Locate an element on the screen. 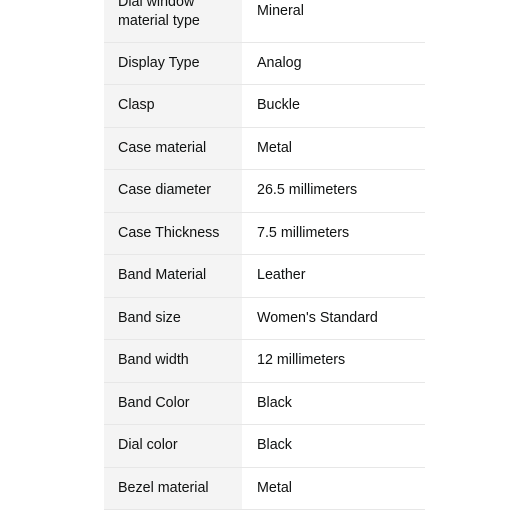 The image size is (527, 527). spec-value-cell: 26.5 millimeters is located at coordinates (333, 191).